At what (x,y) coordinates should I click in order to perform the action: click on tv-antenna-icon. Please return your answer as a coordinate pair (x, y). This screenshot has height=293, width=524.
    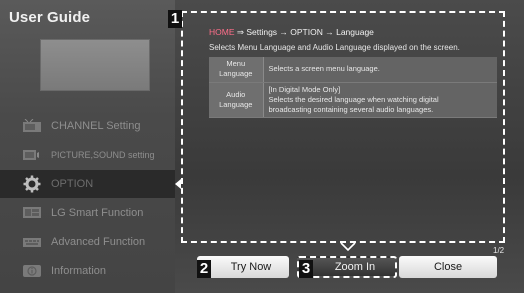
    Looking at the image, I should click on (32, 126).